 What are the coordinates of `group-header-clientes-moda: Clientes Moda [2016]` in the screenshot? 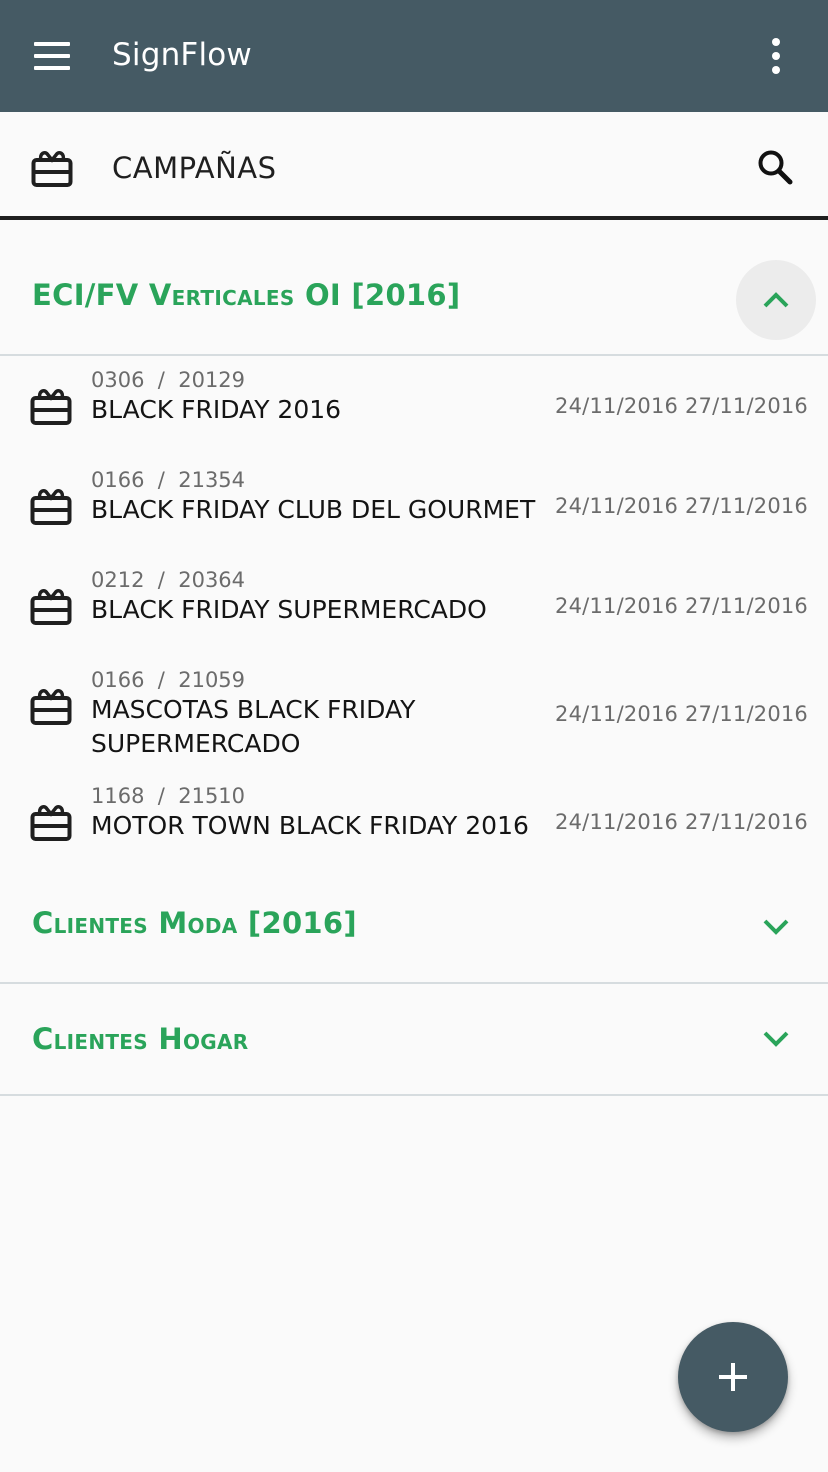 It's located at (414, 928).